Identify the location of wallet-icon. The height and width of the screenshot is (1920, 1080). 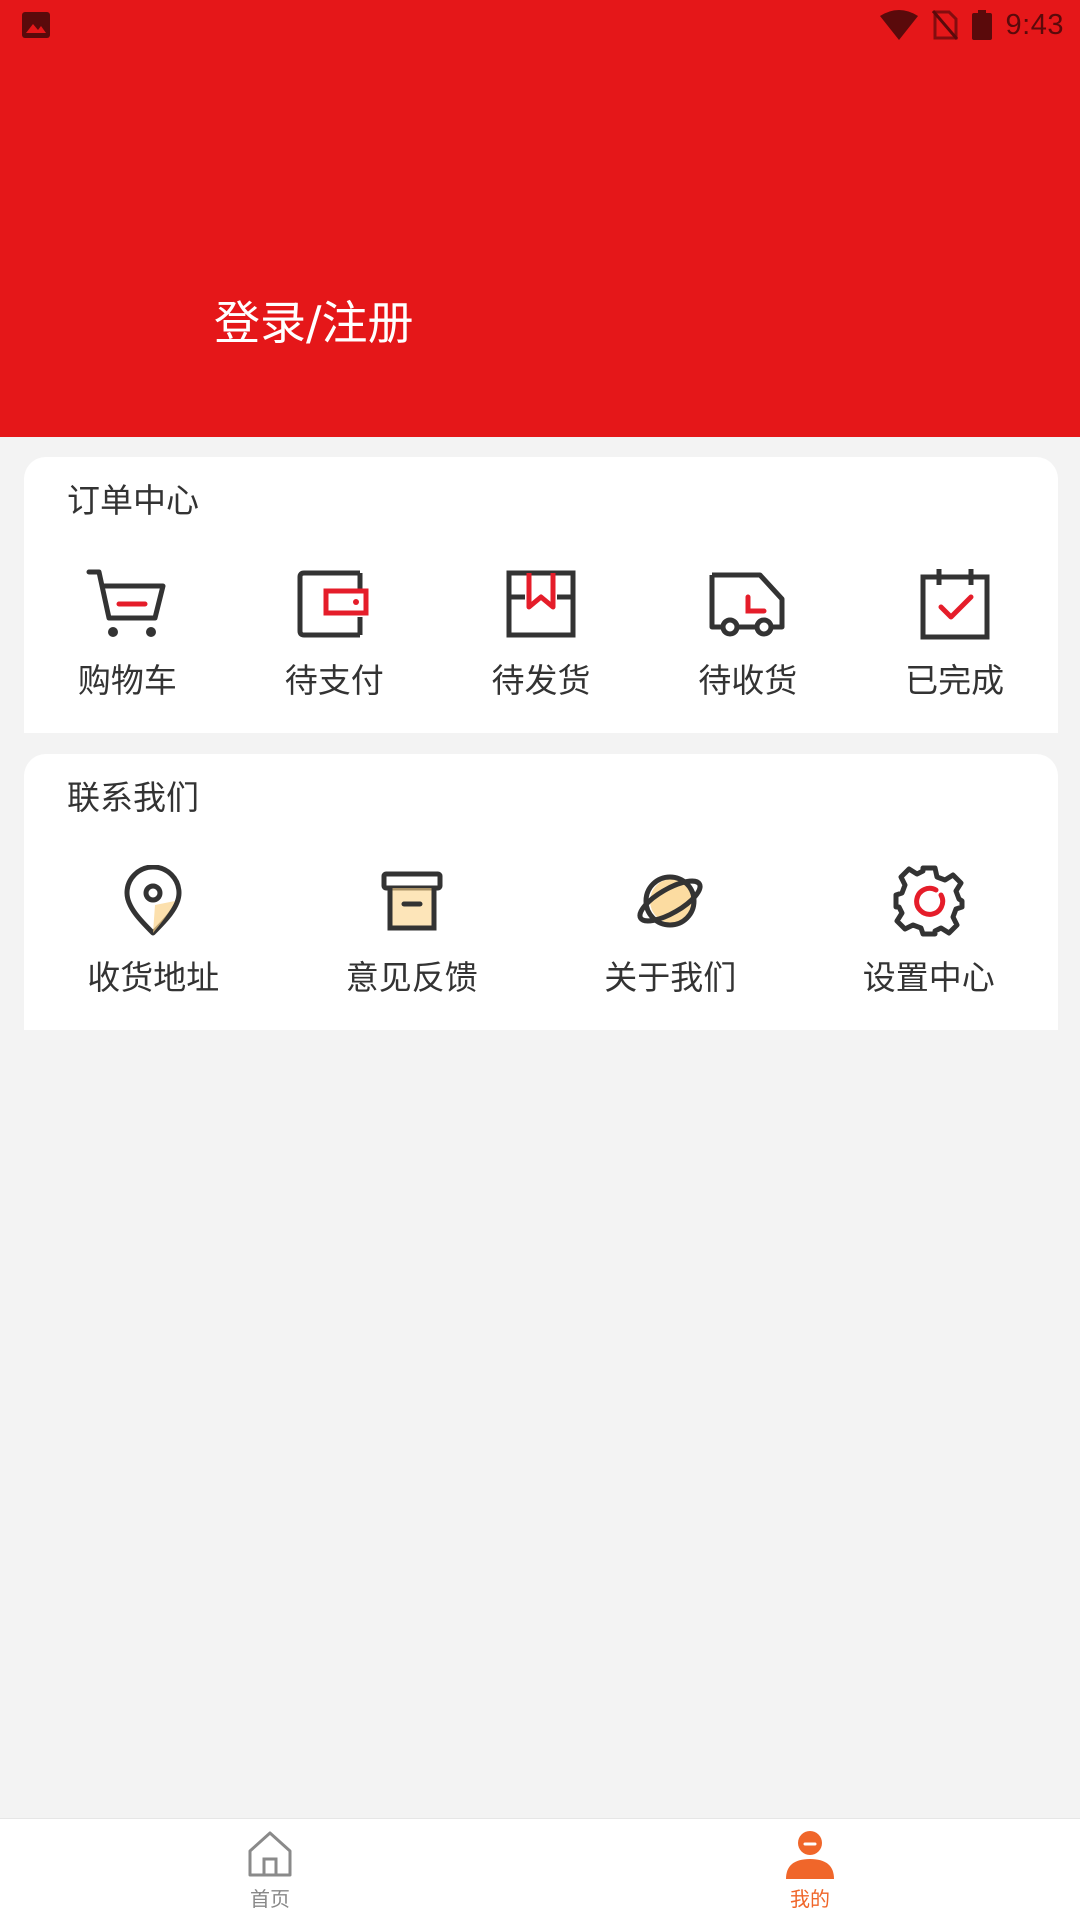
(333, 604).